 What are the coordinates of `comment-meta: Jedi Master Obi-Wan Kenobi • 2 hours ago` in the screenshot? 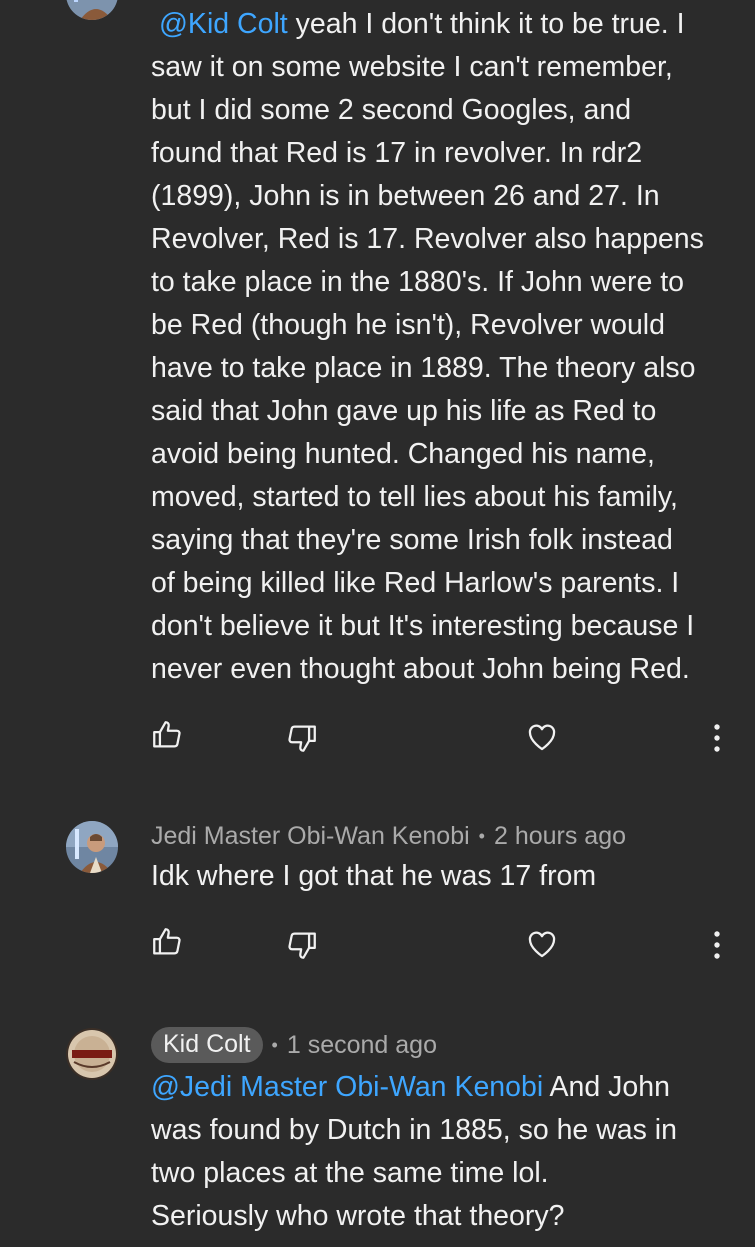 It's located at (388, 836).